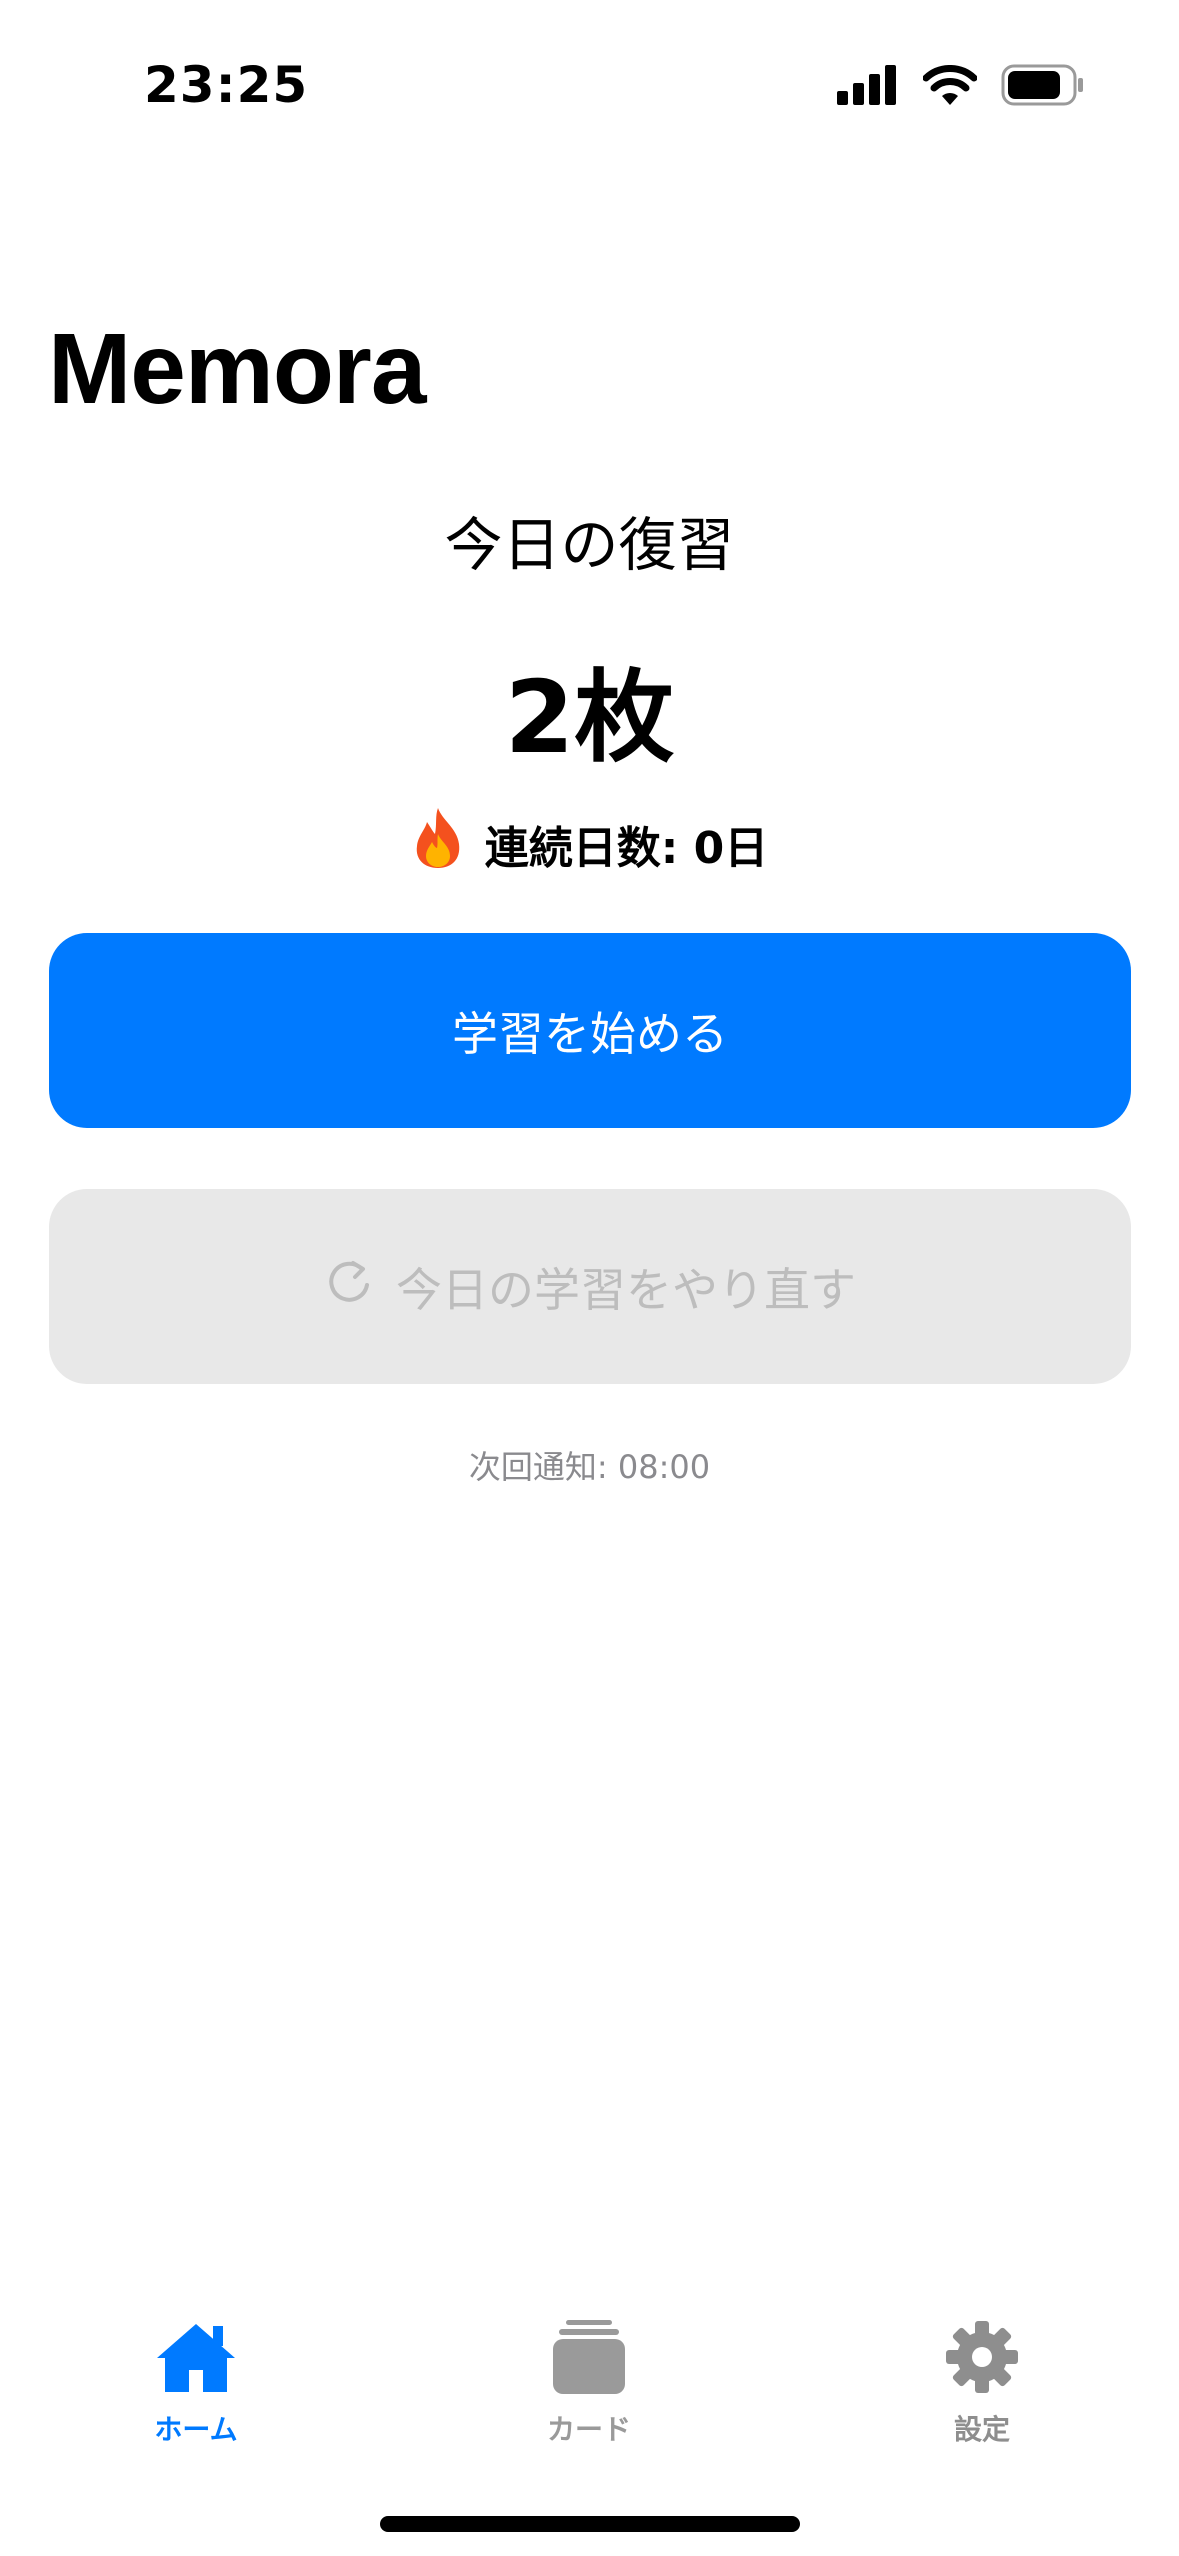 The width and height of the screenshot is (1179, 2556). What do you see at coordinates (590, 2524) in the screenshot?
I see `home-indicator` at bounding box center [590, 2524].